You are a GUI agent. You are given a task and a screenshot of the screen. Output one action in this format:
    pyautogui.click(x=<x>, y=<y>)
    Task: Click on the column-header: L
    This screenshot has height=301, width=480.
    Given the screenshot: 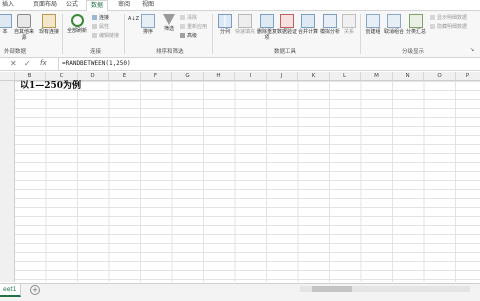 What is the action you would take?
    pyautogui.click(x=345, y=76)
    